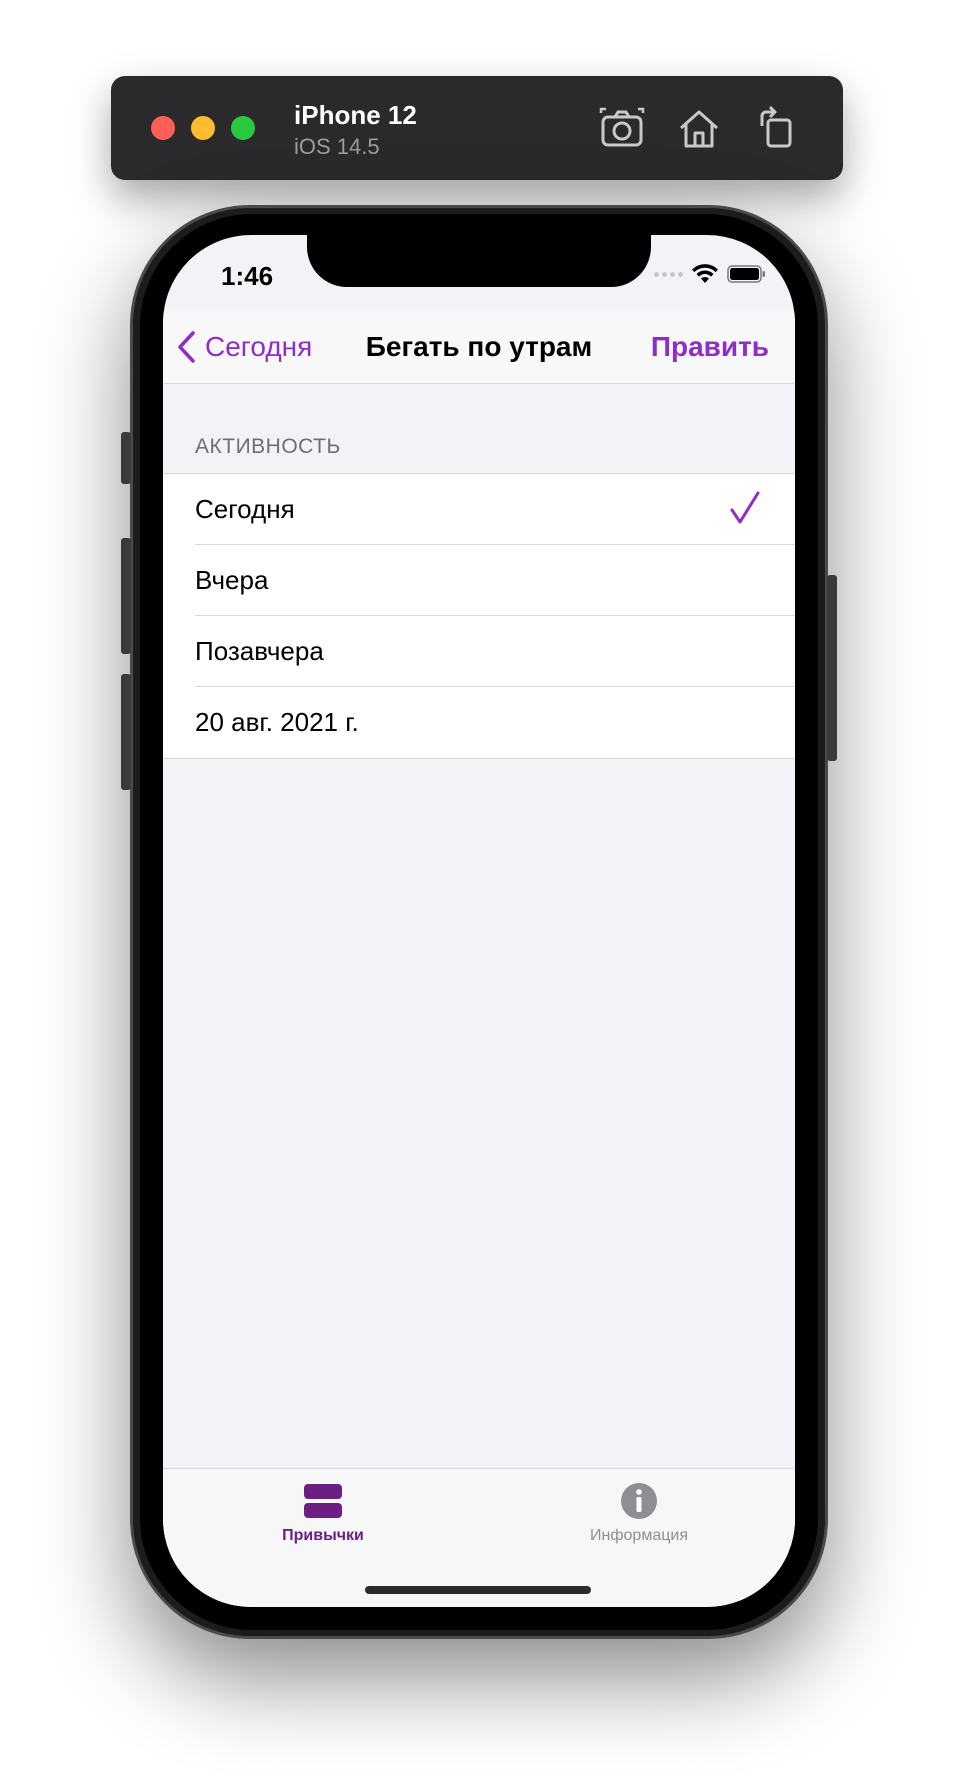 The height and width of the screenshot is (1786, 956). What do you see at coordinates (203, 128) in the screenshot?
I see `minimize-window-button` at bounding box center [203, 128].